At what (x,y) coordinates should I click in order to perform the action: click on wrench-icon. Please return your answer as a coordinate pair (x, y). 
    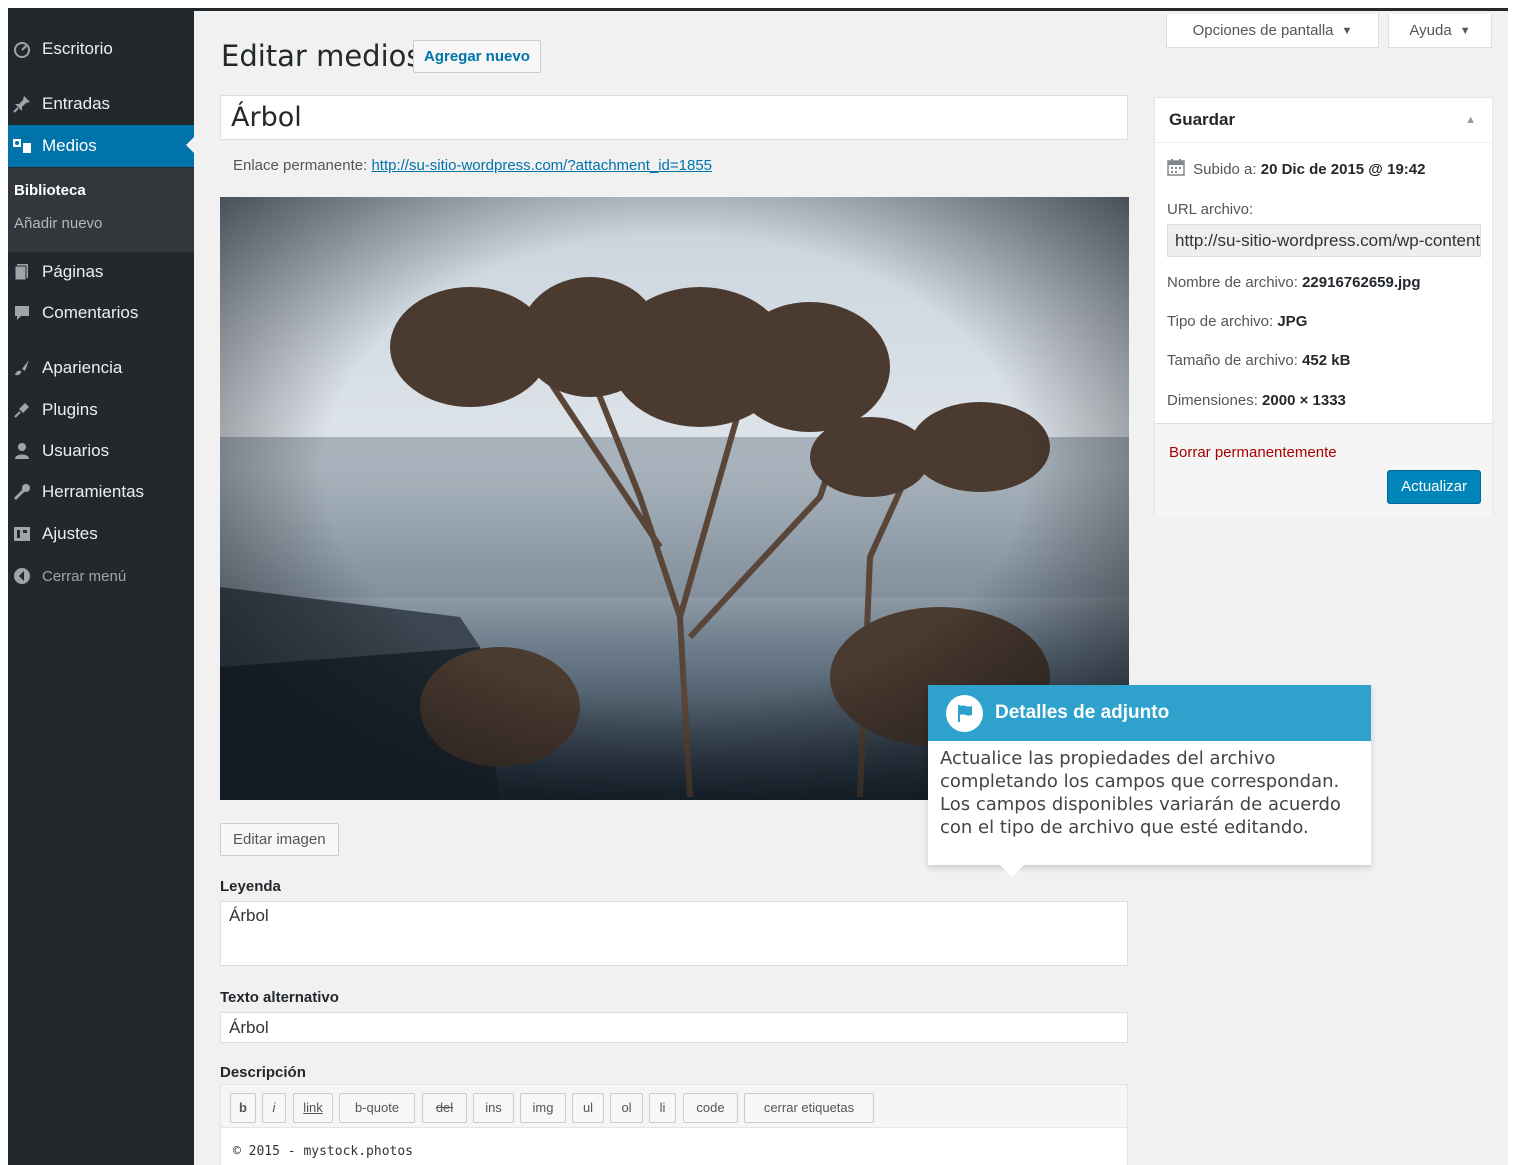
    Looking at the image, I should click on (22, 492).